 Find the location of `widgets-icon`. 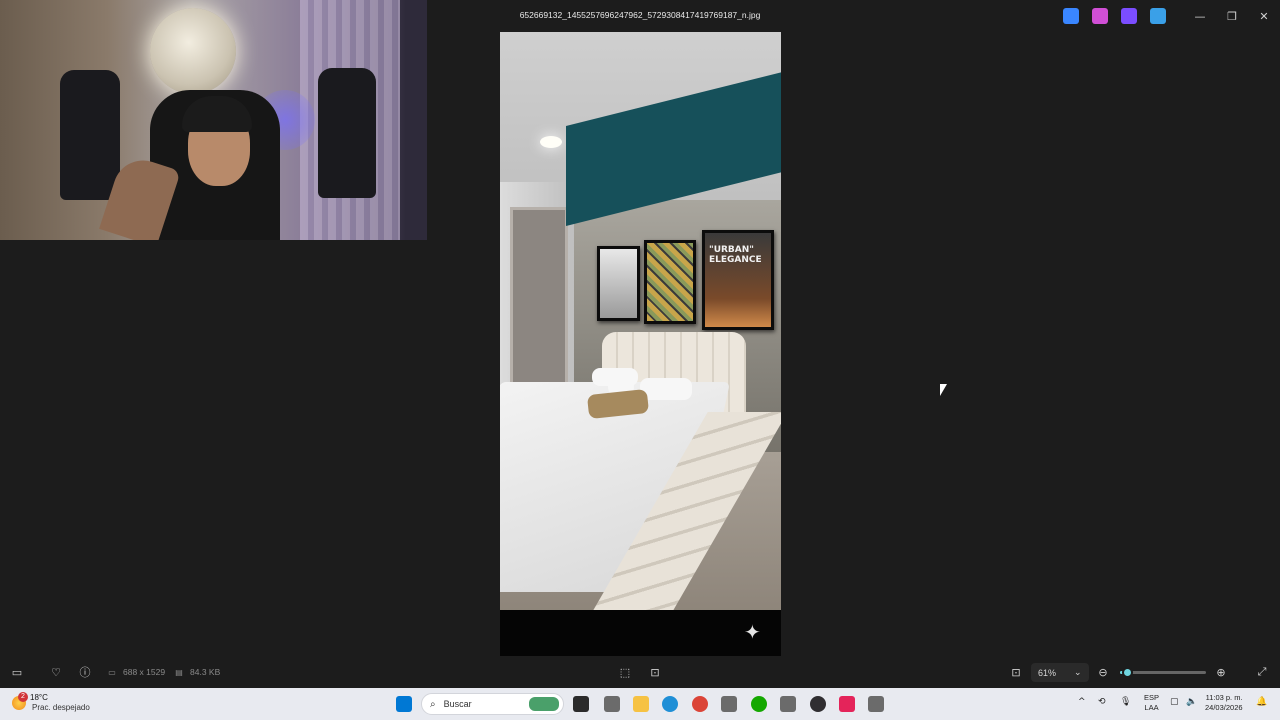

widgets-icon is located at coordinates (544, 704).